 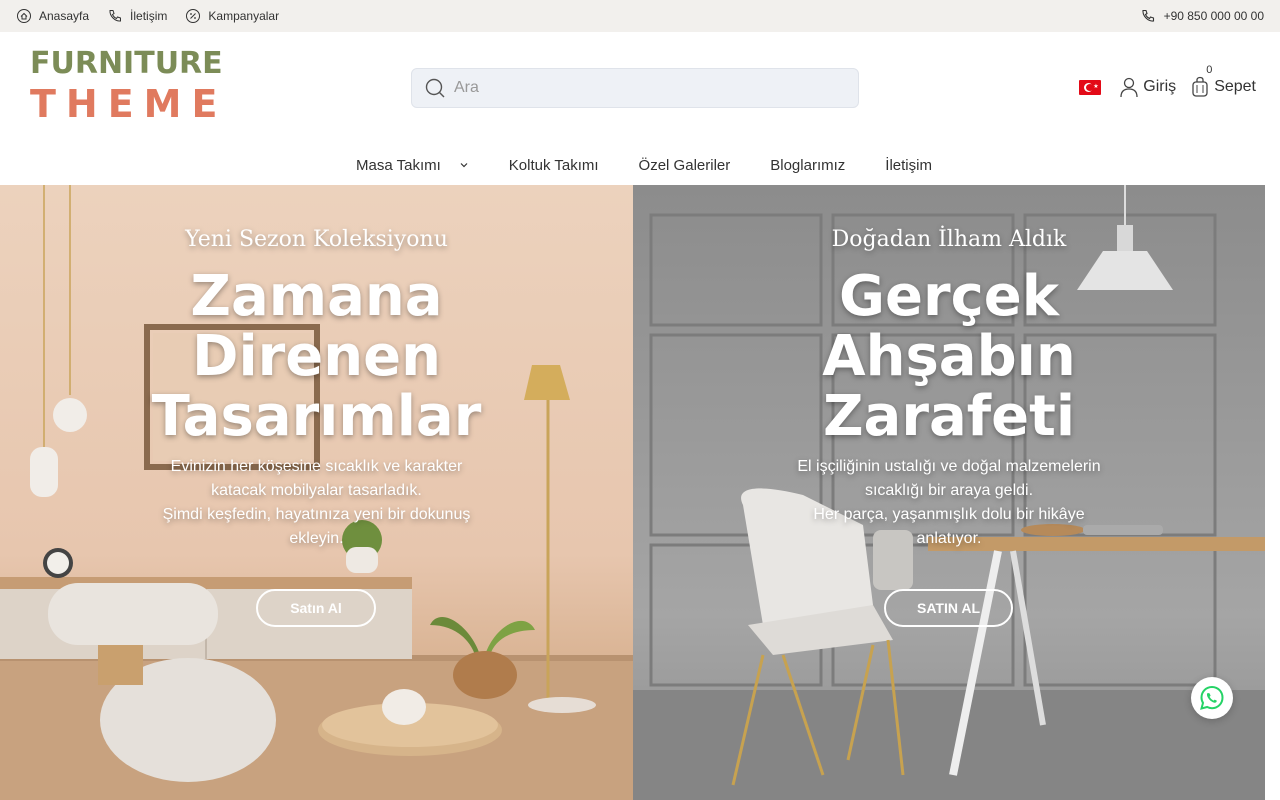 I want to click on hero-left-title-line: Direnen, so click(x=316, y=356).